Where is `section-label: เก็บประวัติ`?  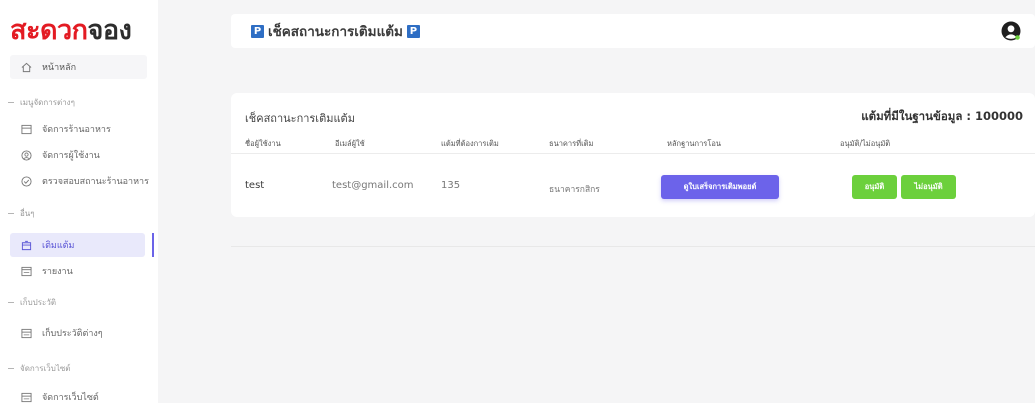
section-label: เก็บประวัติ is located at coordinates (38, 302).